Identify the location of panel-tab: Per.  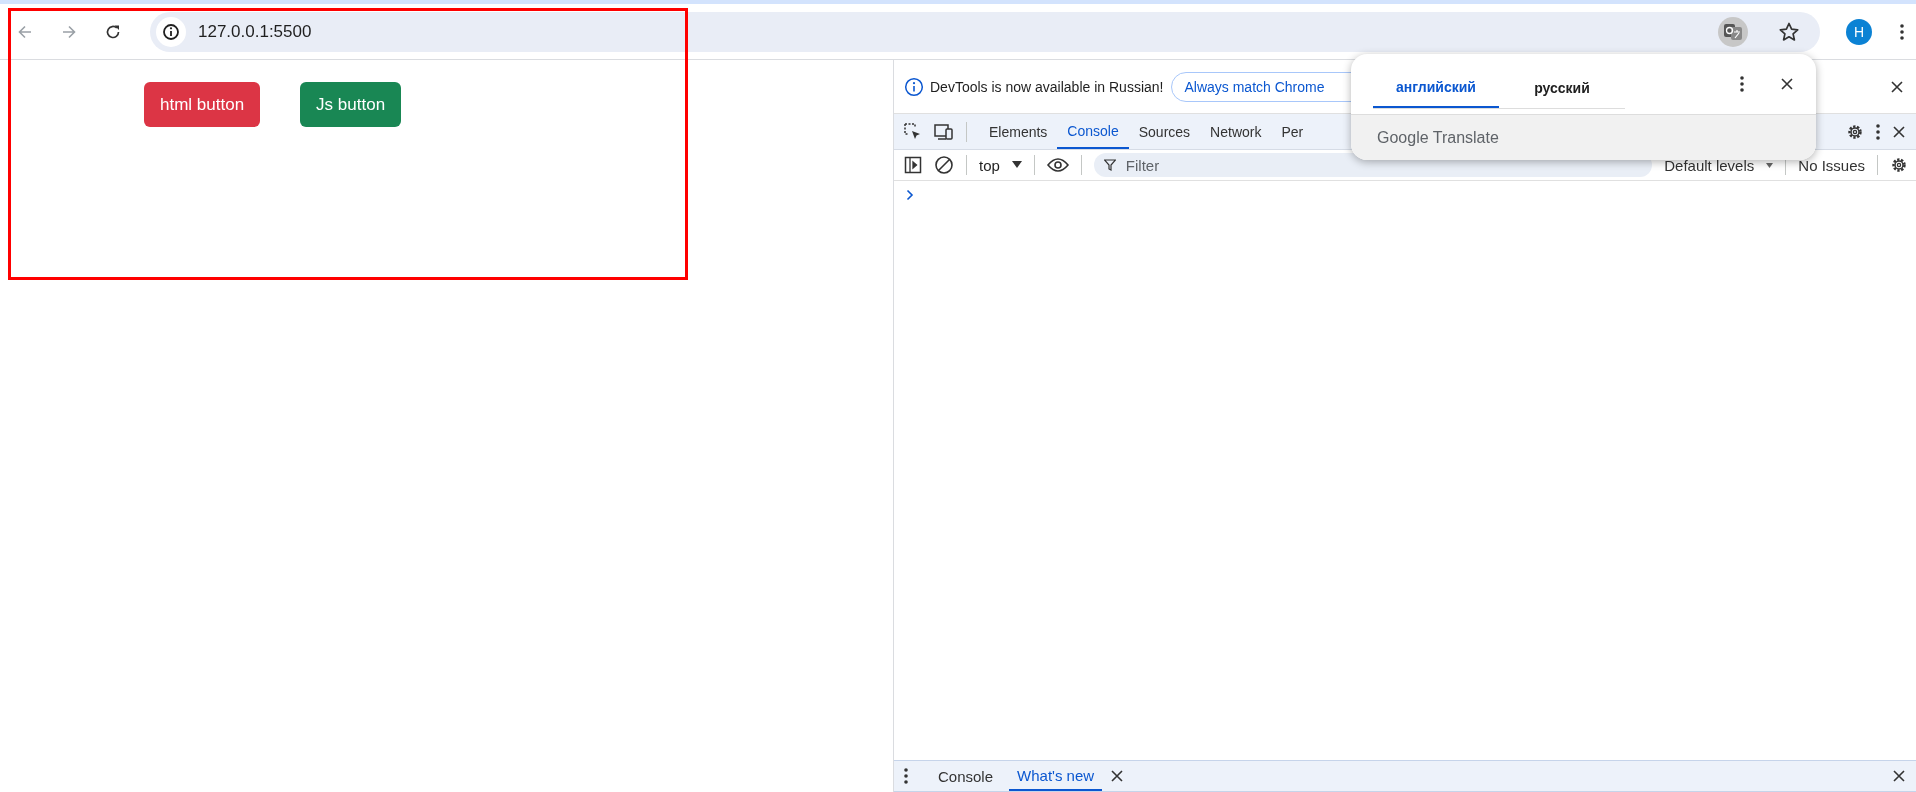
(1292, 131).